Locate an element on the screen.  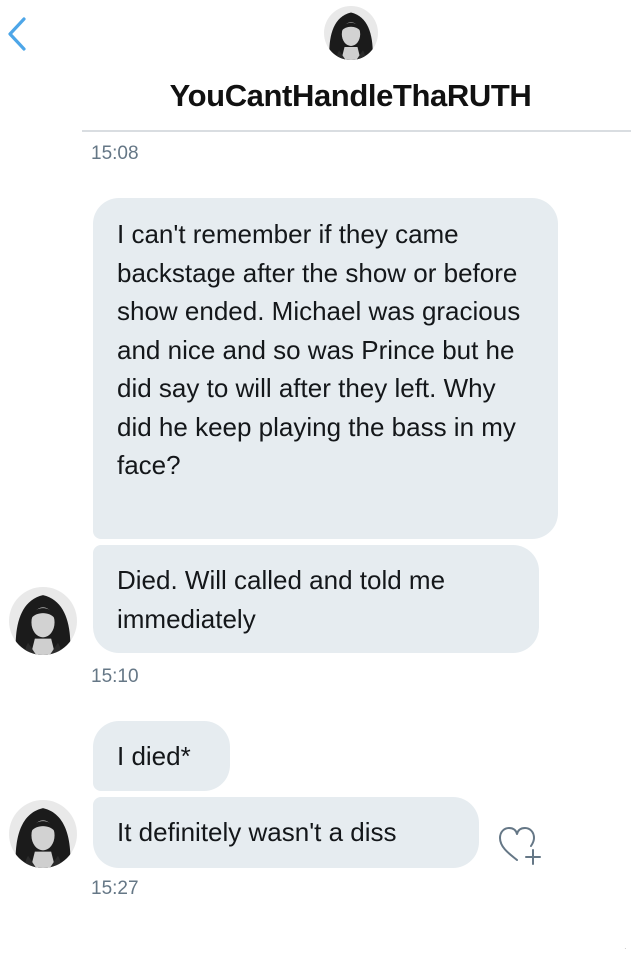
scroll-indicator: · is located at coordinates (625, 948).